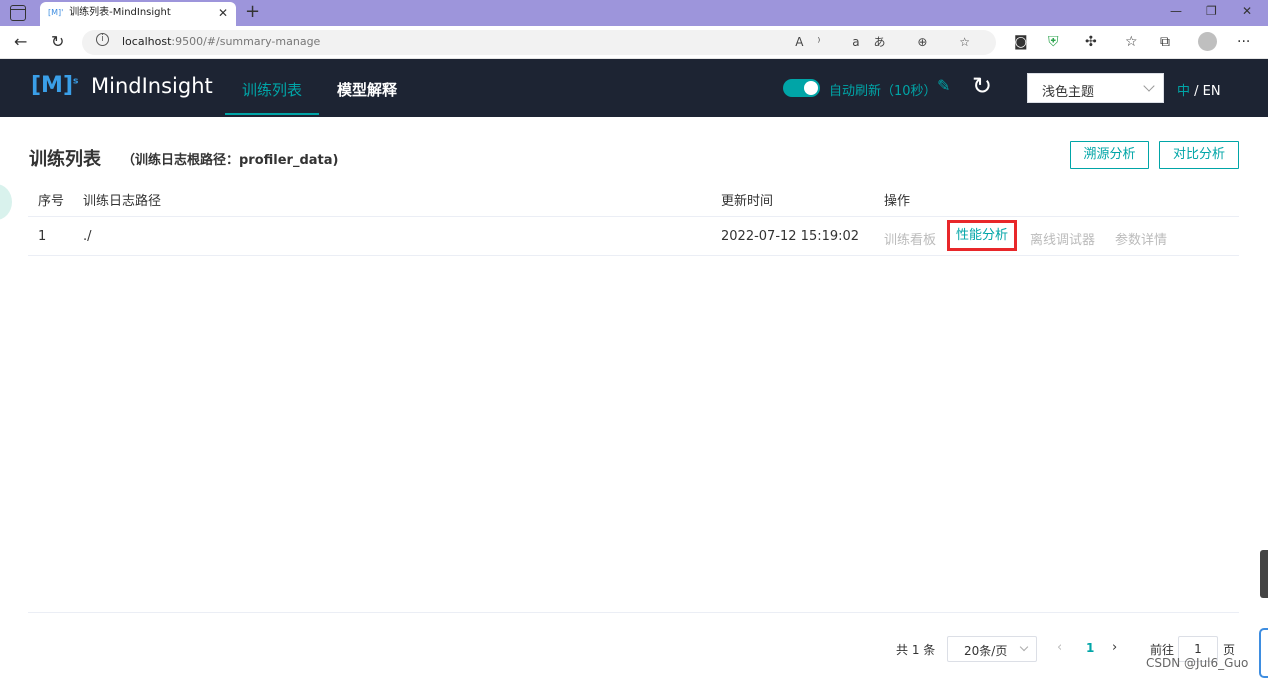 The width and height of the screenshot is (1268, 680). I want to click on extensions-puzzle-icon: ✣, so click(1091, 42).